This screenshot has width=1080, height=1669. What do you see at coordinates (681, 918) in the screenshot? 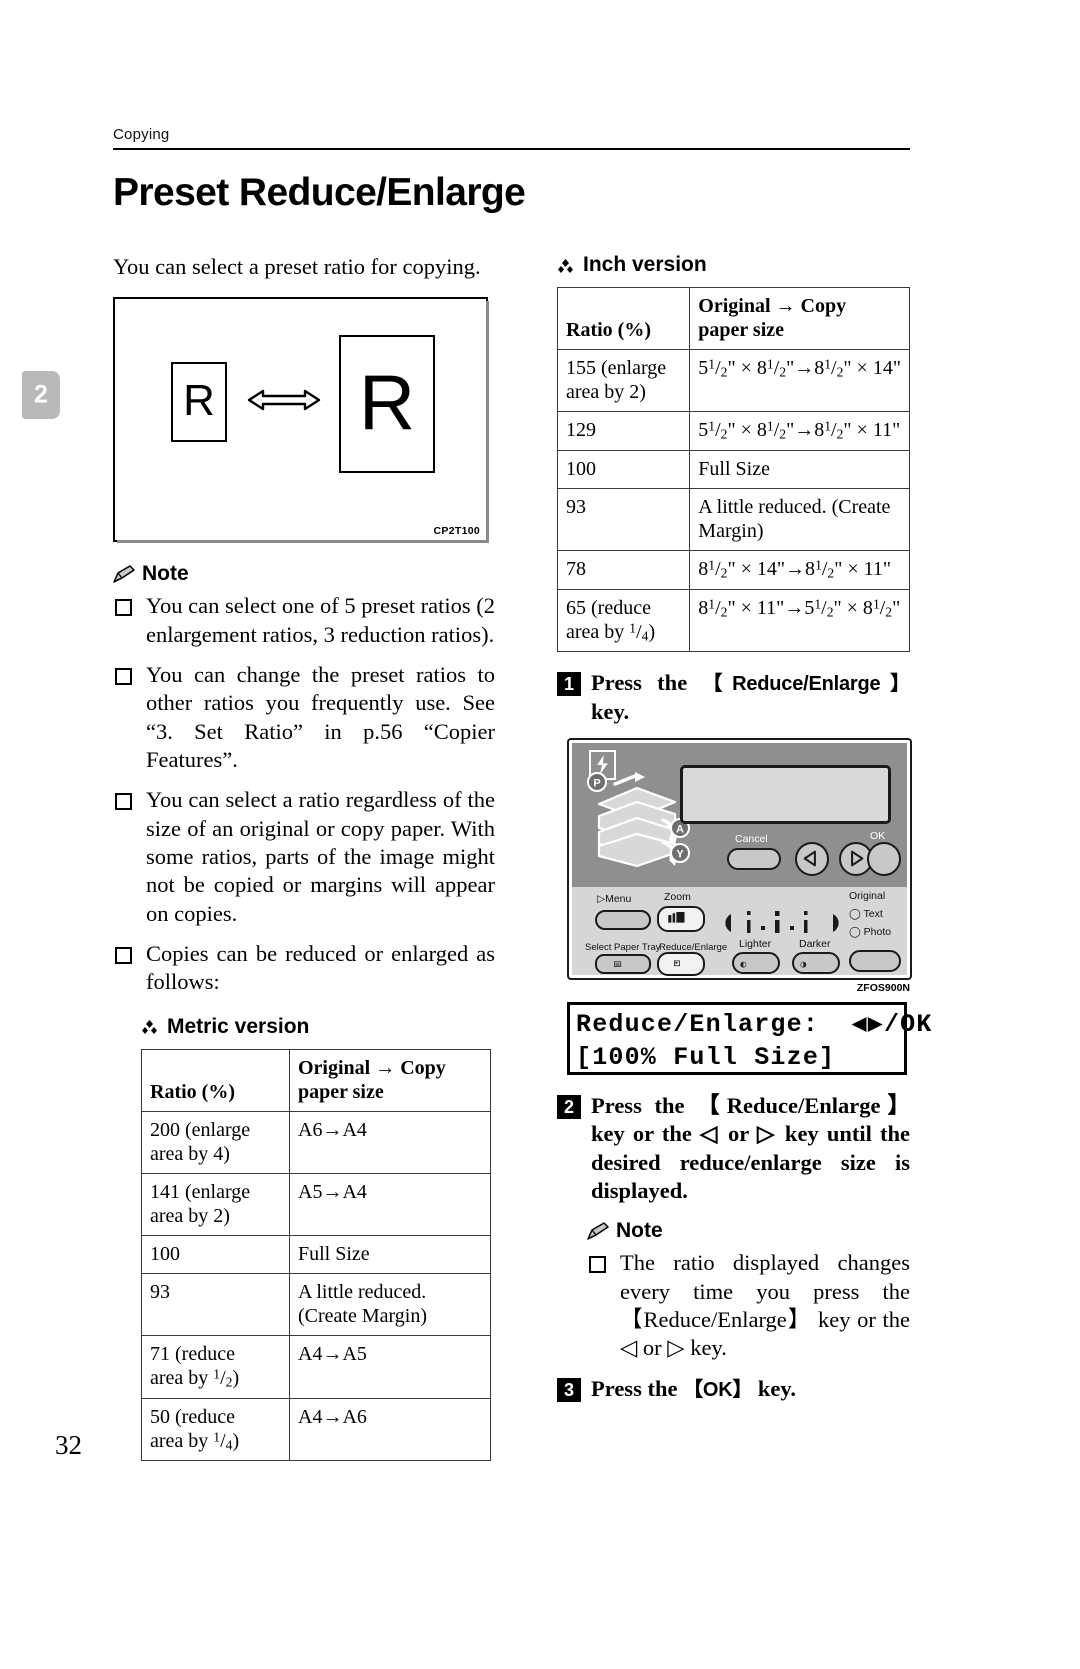
I see `zoom-button` at bounding box center [681, 918].